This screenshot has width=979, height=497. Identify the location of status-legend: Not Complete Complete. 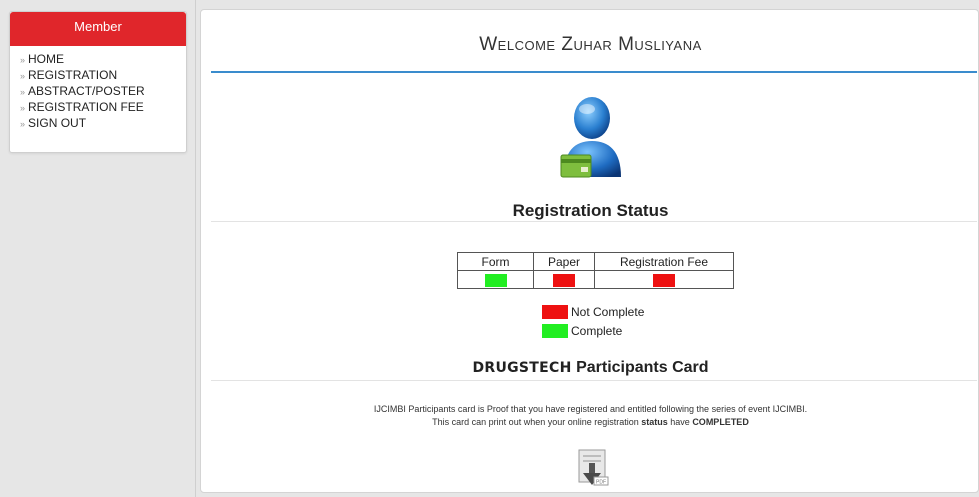
(593, 321).